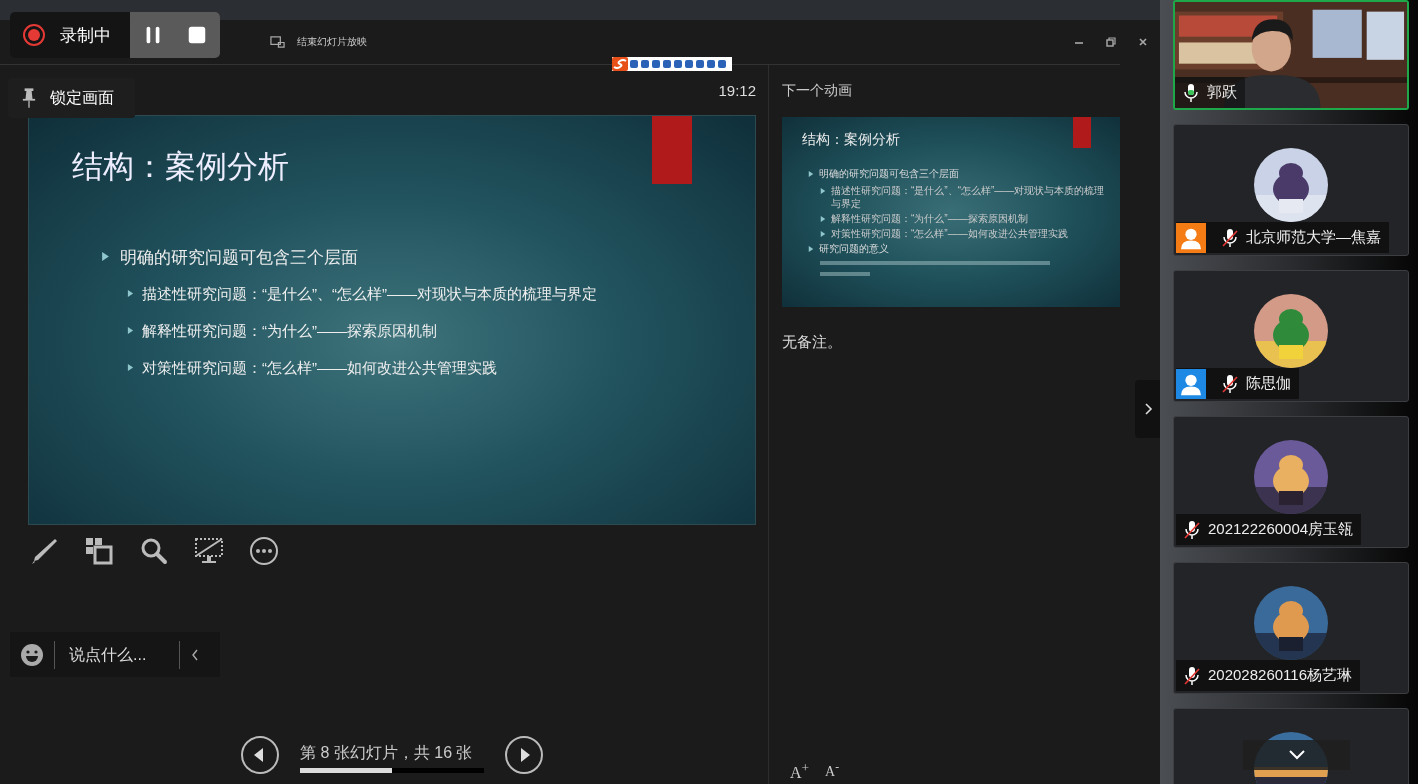 The width and height of the screenshot is (1418, 784). I want to click on more-icon, so click(264, 551).